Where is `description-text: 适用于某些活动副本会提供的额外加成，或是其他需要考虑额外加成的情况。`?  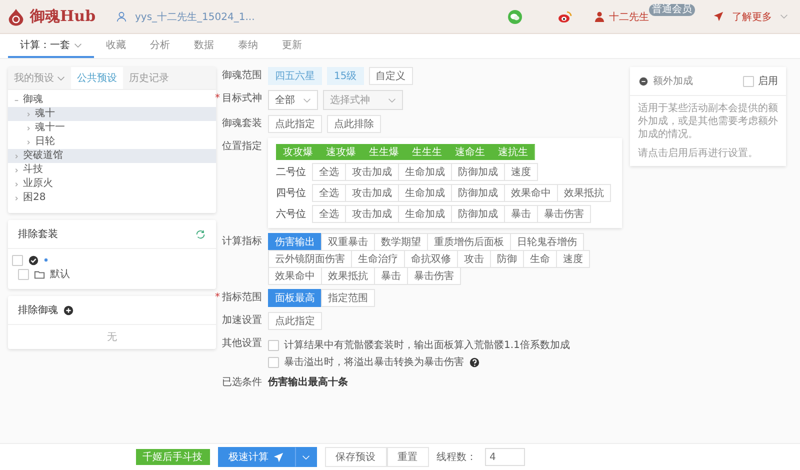 description-text: 适用于某些活动副本会提供的额外加成，或是其他需要考虑额外加成的情况。 is located at coordinates (708, 121).